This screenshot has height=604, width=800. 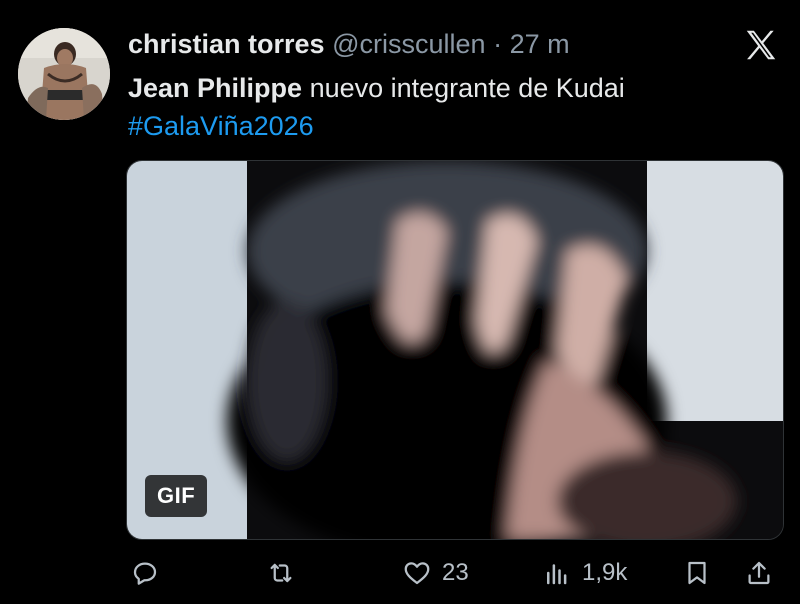 What do you see at coordinates (435, 573) in the screenshot?
I see `like-button: 23` at bounding box center [435, 573].